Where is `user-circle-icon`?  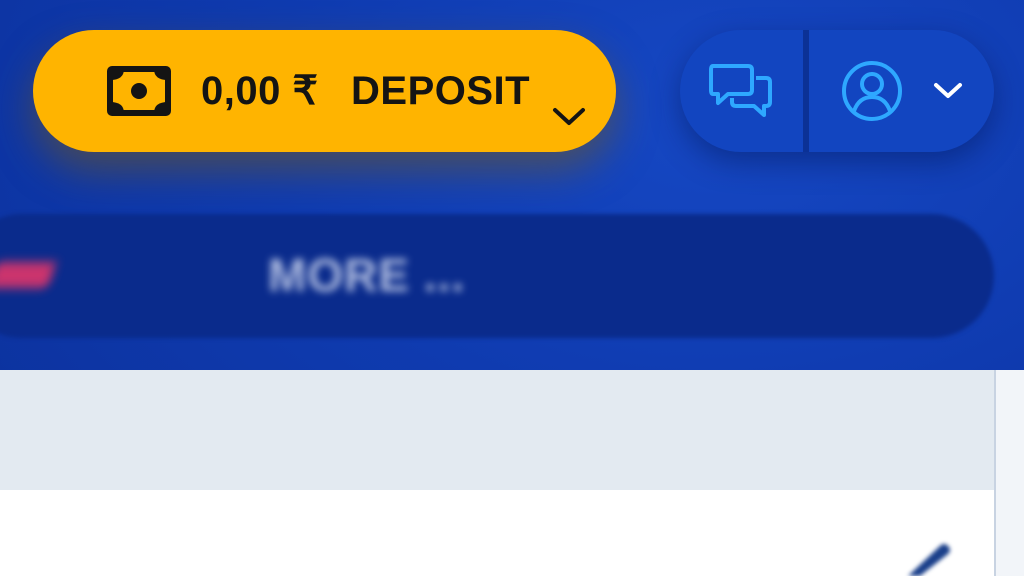 user-circle-icon is located at coordinates (872, 91).